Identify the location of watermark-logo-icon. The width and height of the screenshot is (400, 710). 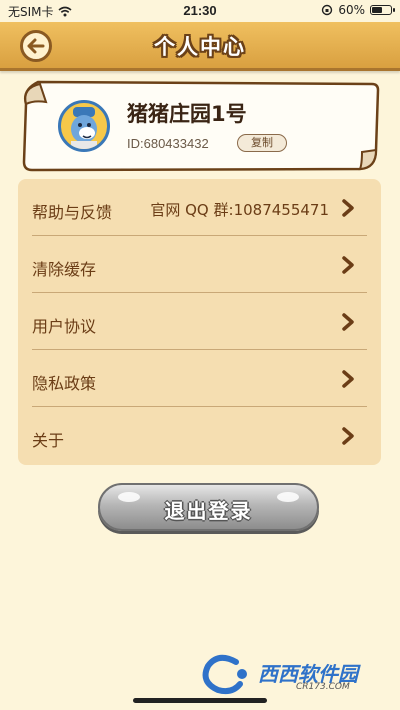
(224, 674).